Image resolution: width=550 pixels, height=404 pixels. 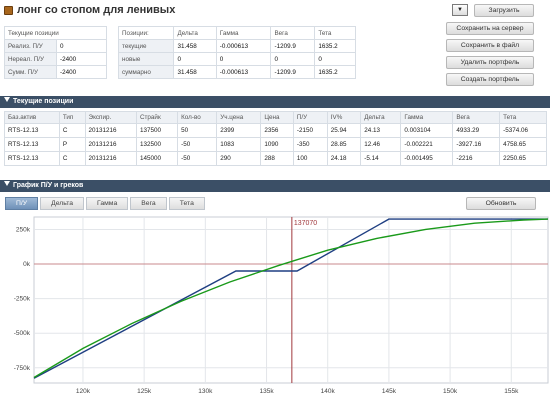 I want to click on x-tick-label: 120k, so click(x=83, y=391).